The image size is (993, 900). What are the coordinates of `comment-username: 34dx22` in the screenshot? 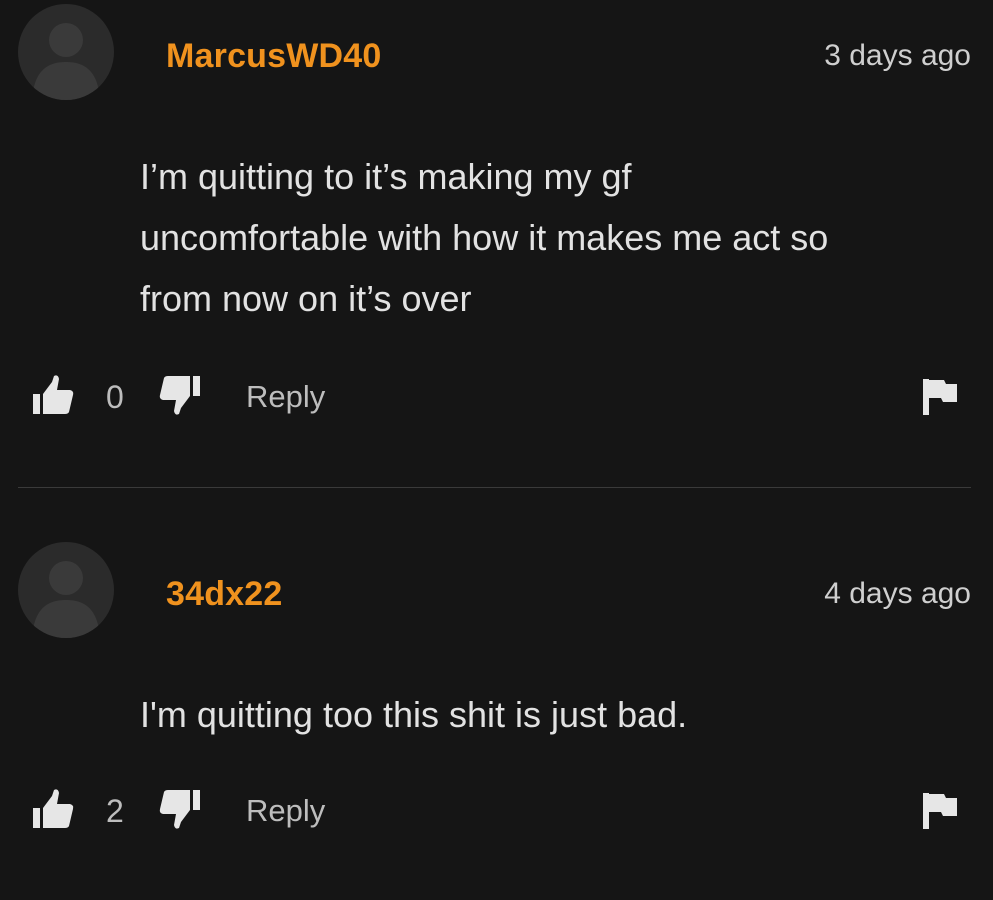 It's located at (224, 594).